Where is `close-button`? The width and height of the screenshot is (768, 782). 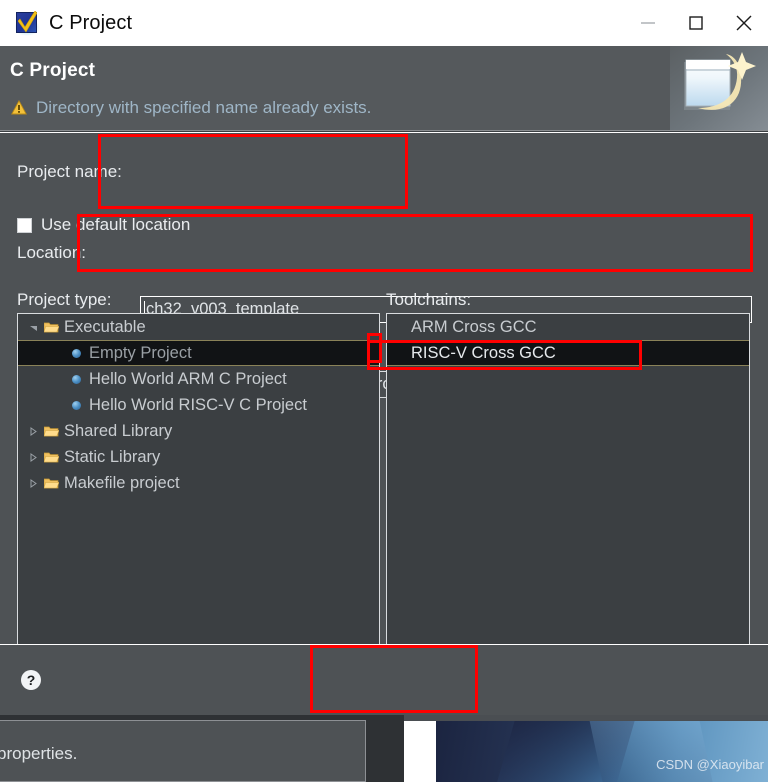
close-button is located at coordinates (744, 23).